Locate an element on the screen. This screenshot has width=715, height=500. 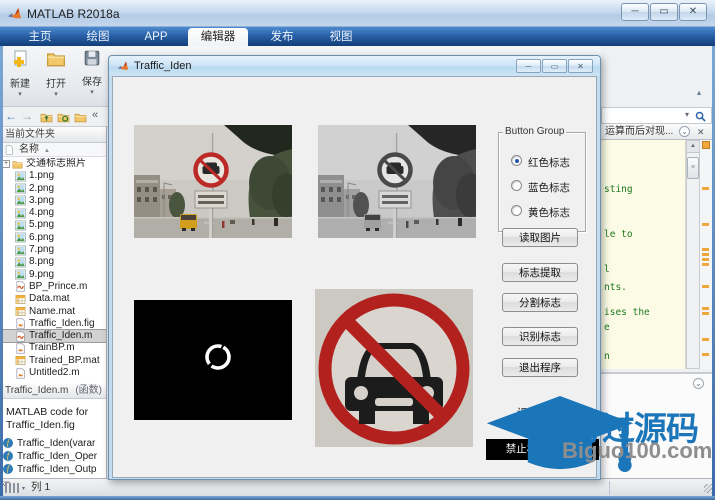
back-icon: ← is located at coordinates (11, 116).